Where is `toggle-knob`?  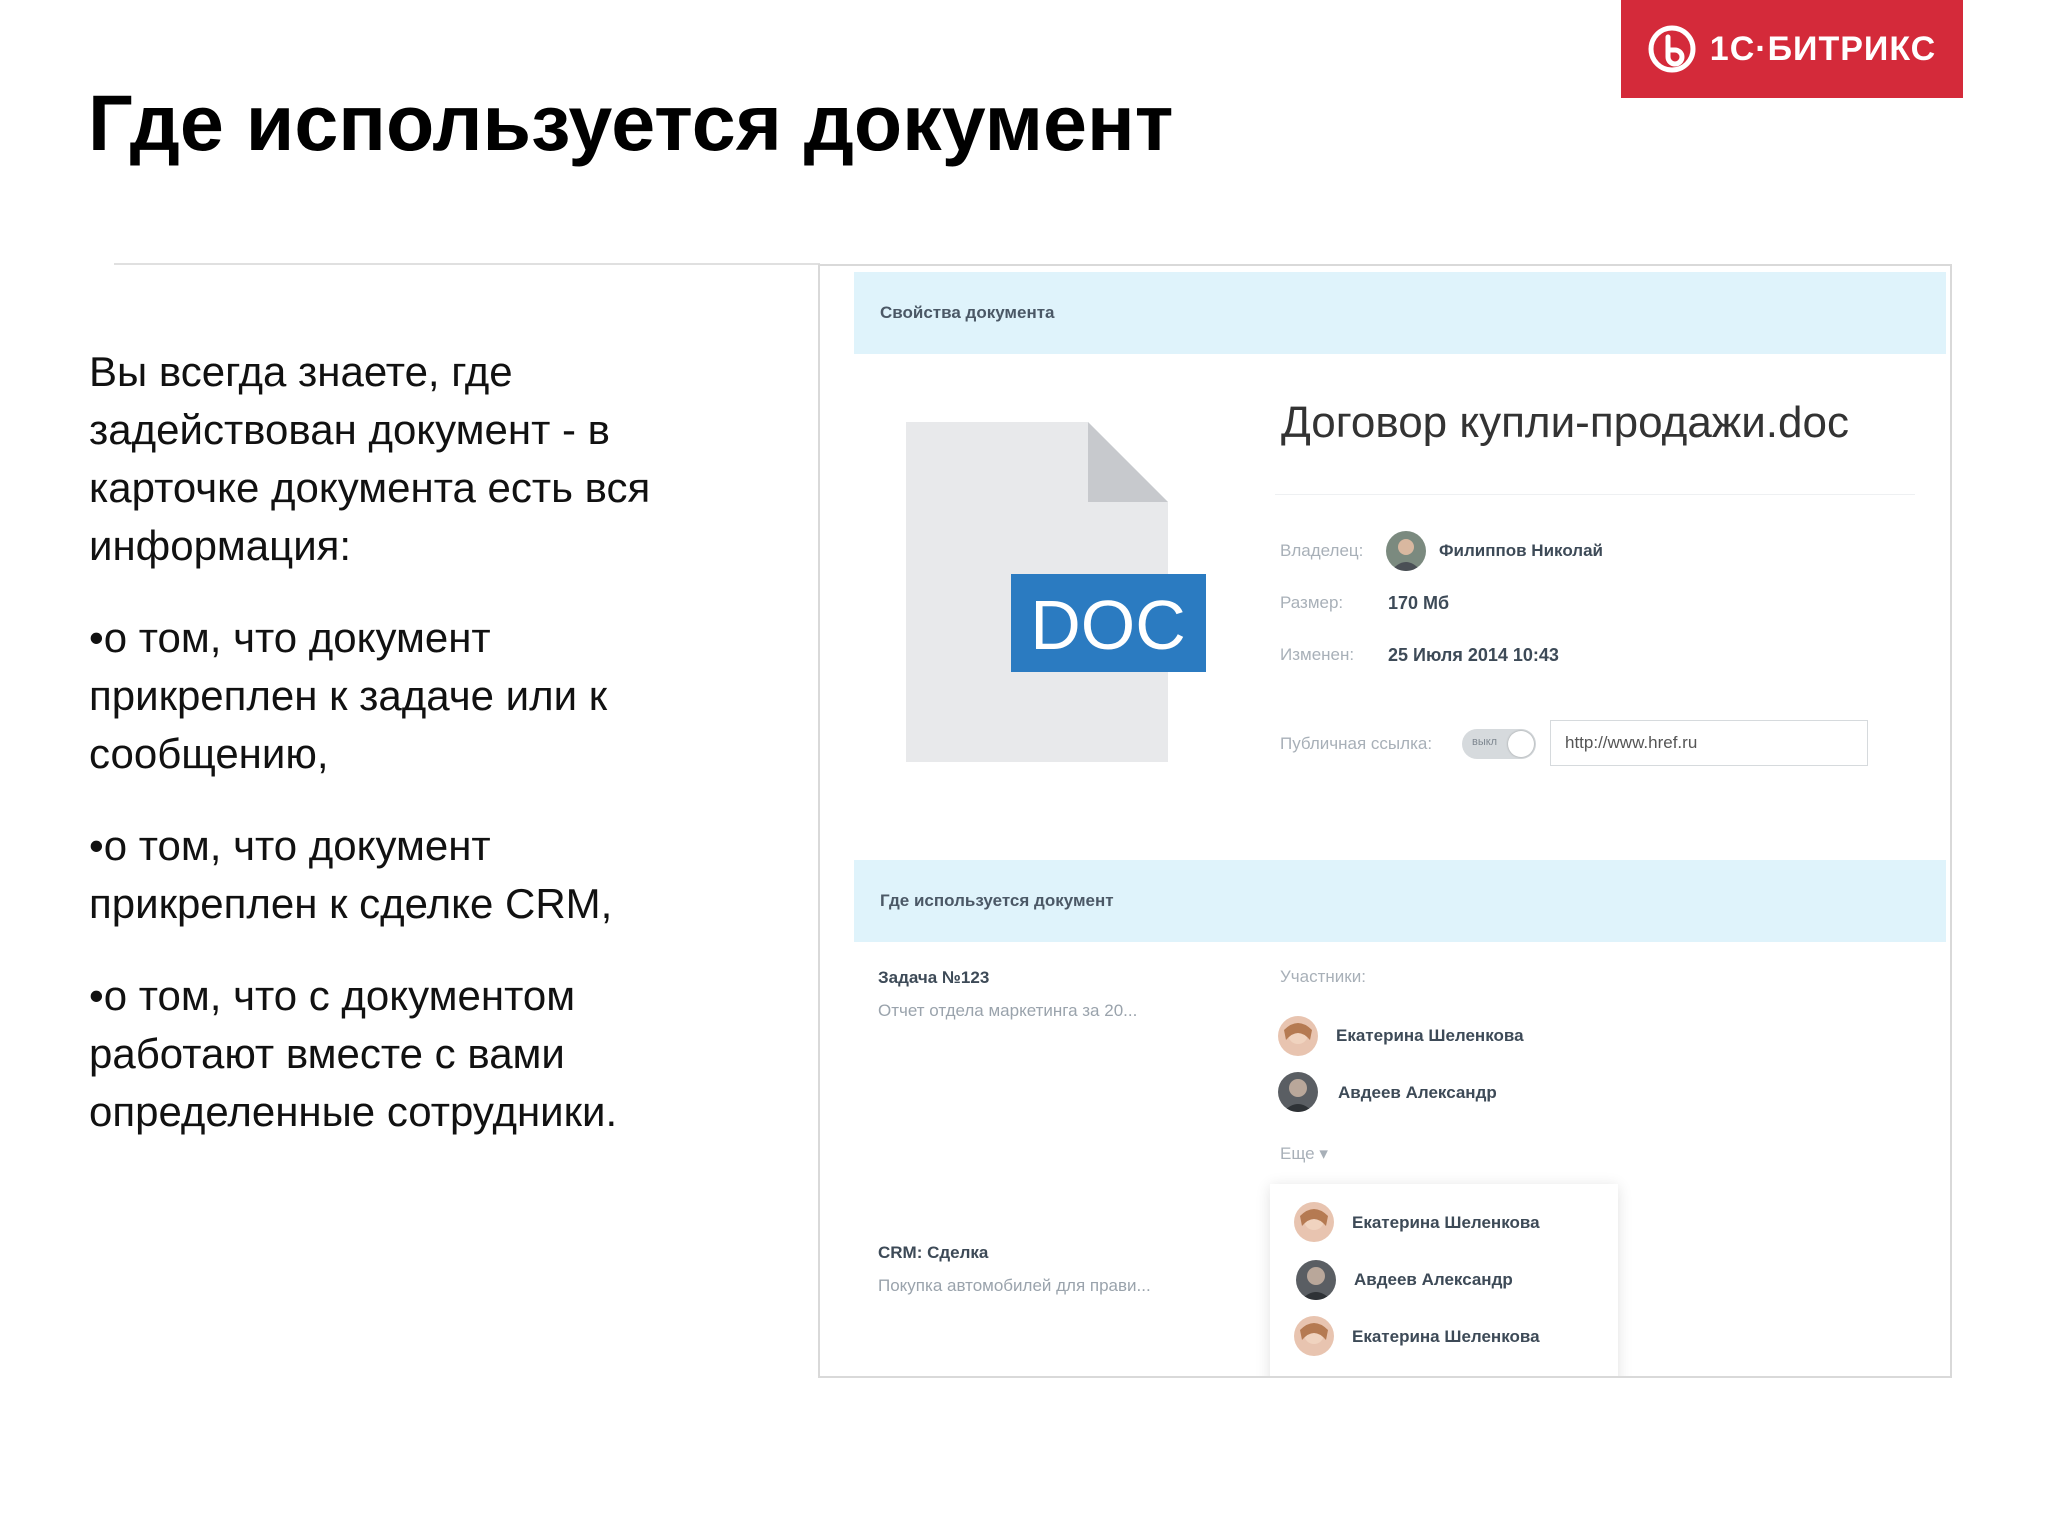
toggle-knob is located at coordinates (1521, 744).